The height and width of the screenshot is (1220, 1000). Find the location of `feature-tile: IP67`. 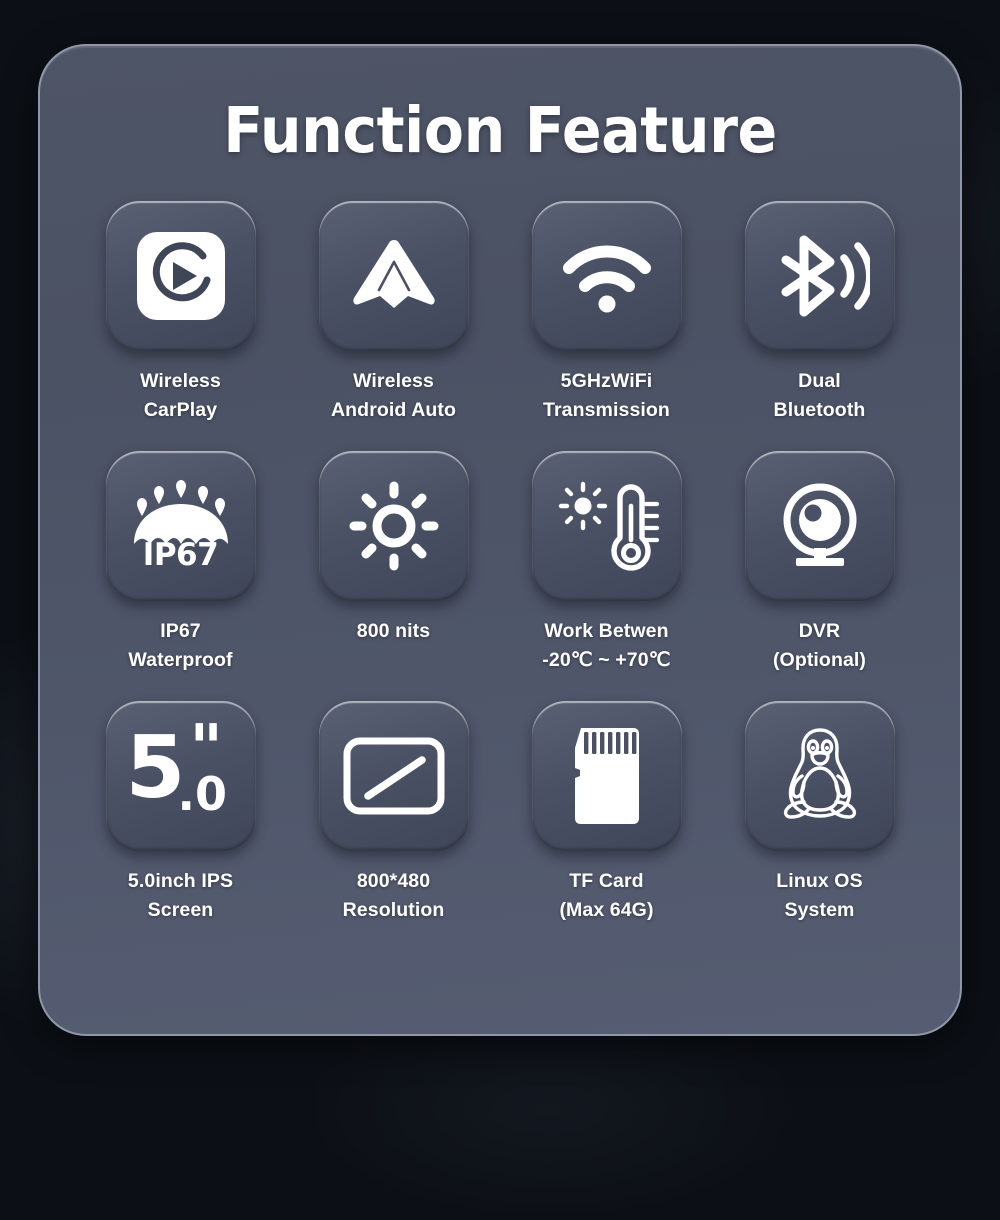

feature-tile: IP67 is located at coordinates (180, 526).